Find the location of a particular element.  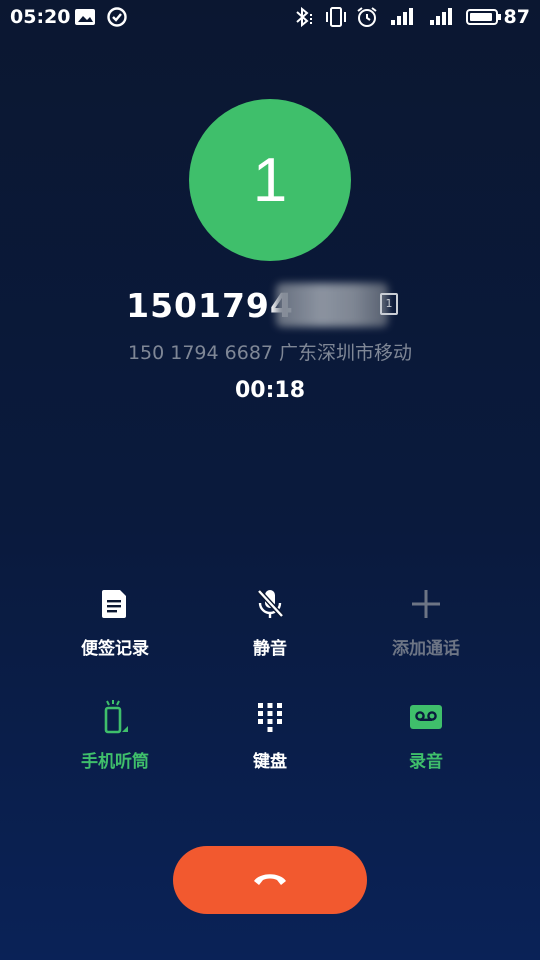

note-label: 便签记录 is located at coordinates (115, 649).